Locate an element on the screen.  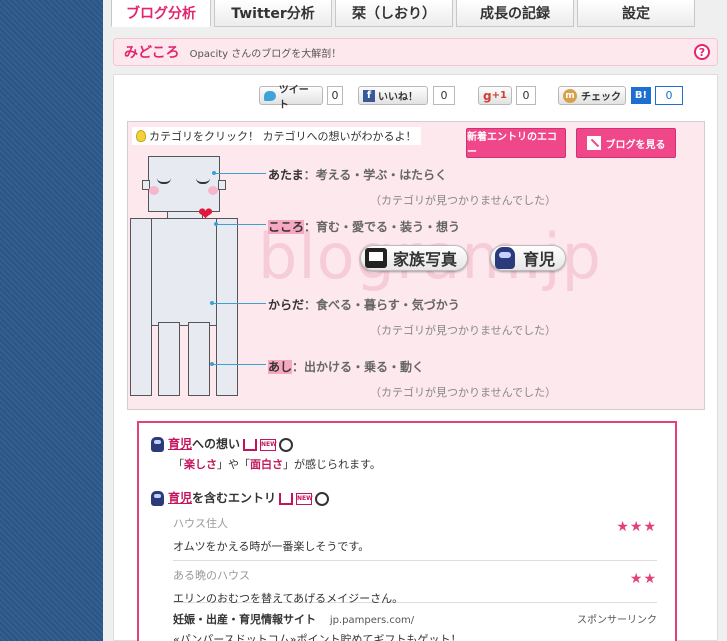
sponsor-title: 妊娠・出産・育児情報サイト is located at coordinates (244, 619).